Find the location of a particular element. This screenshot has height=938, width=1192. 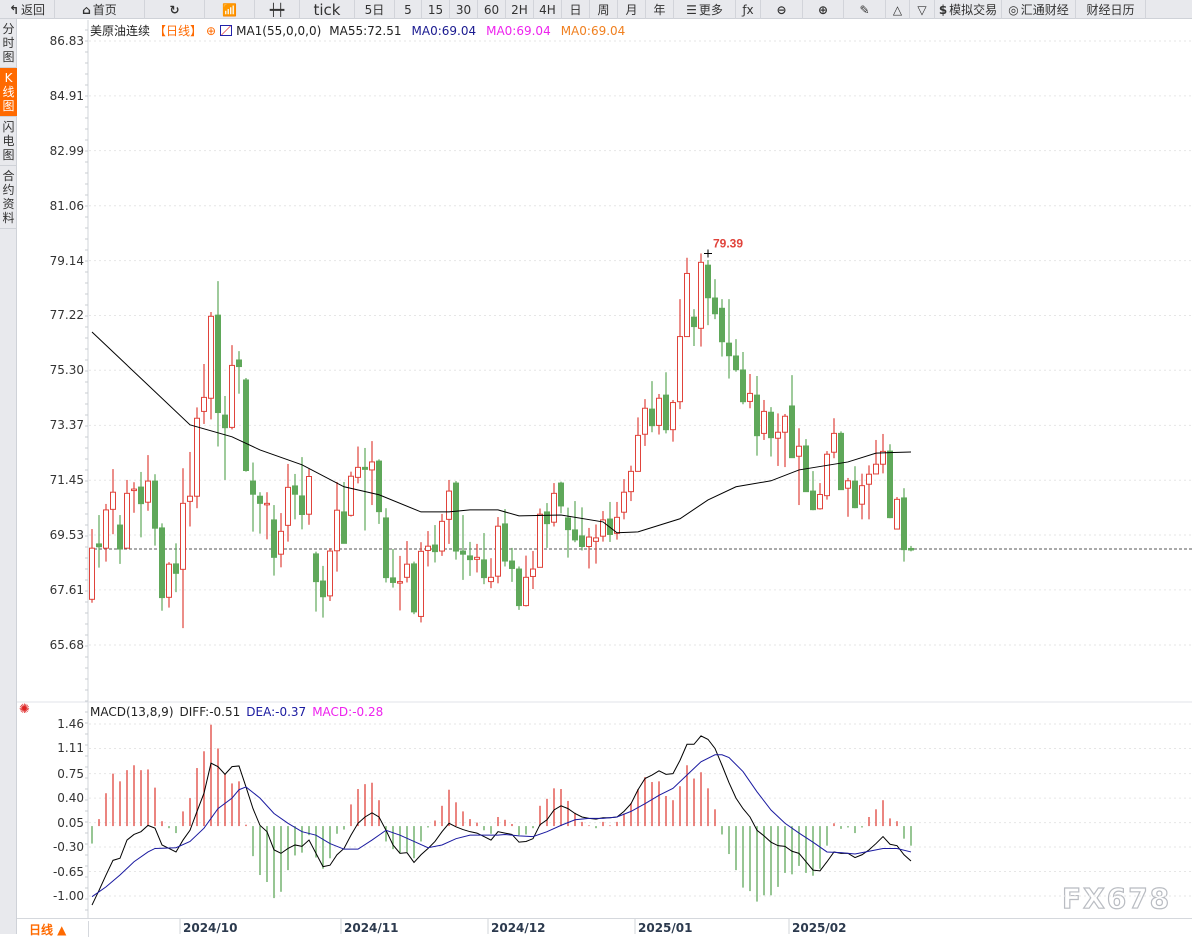

high-price-label: 79.39 is located at coordinates (728, 243).